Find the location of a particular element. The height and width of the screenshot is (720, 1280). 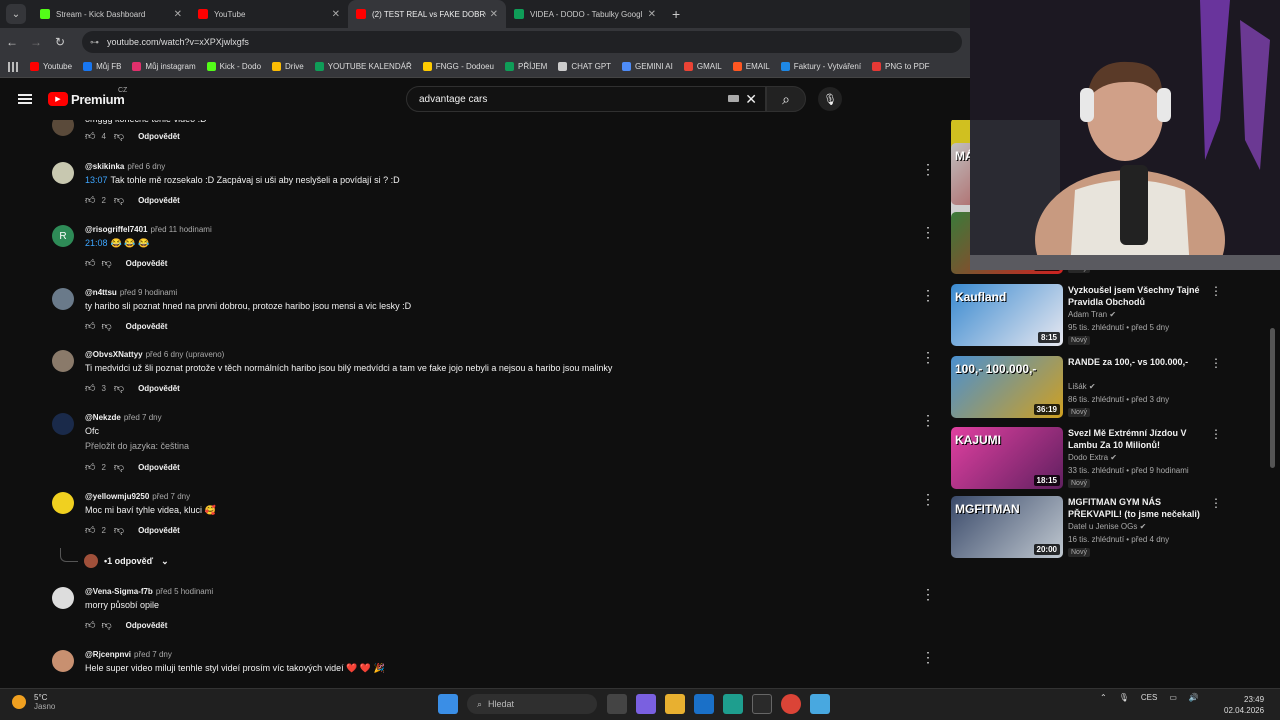

bookmark-item: Můj instagram is located at coordinates (164, 66).